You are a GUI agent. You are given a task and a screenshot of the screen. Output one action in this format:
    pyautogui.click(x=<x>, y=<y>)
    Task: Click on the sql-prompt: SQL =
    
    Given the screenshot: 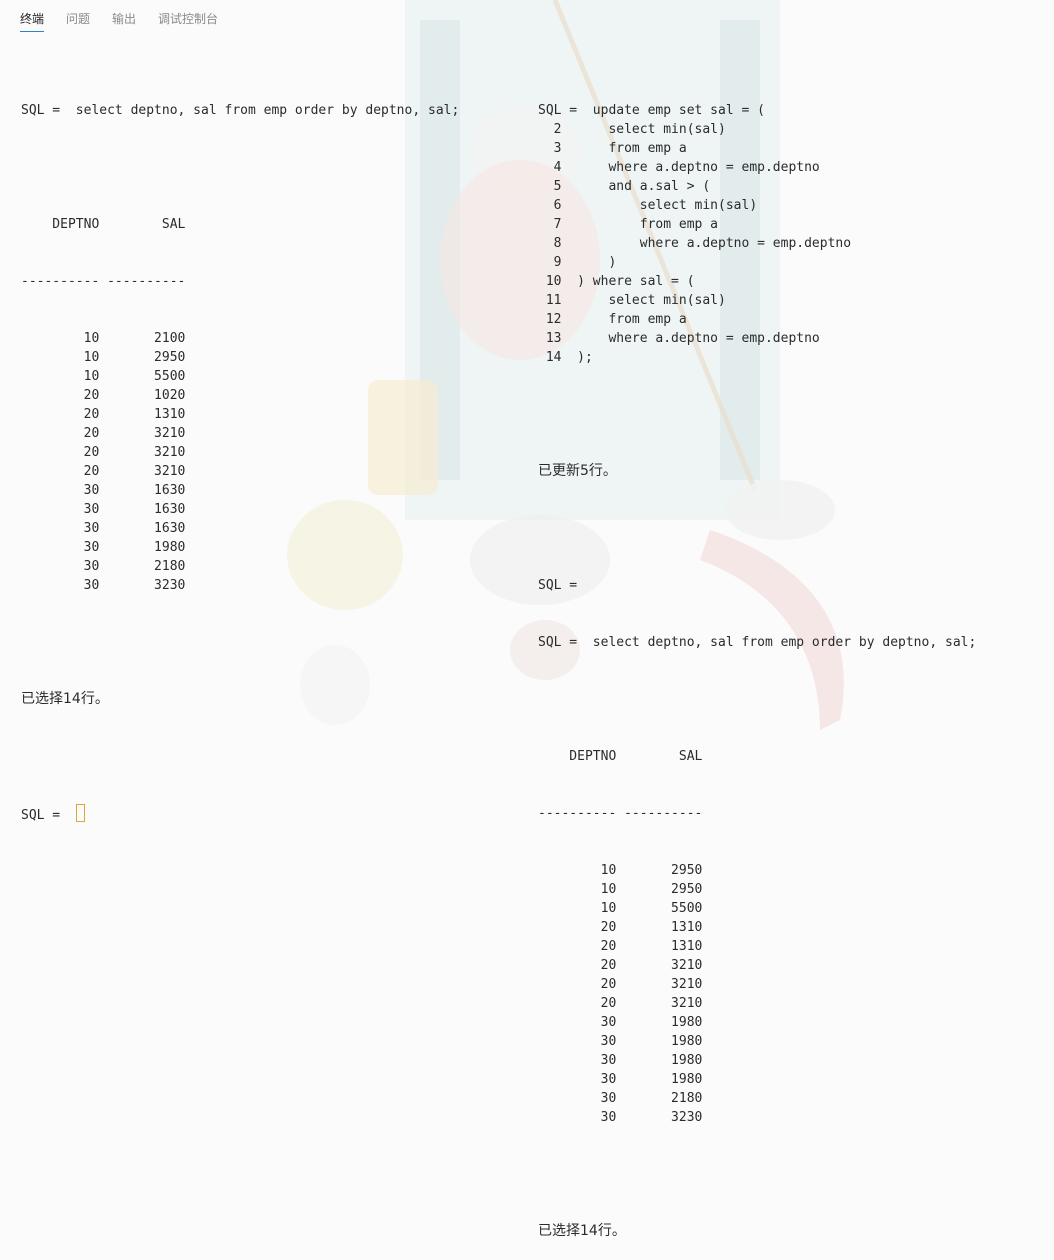 What is the action you would take?
    pyautogui.click(x=240, y=813)
    